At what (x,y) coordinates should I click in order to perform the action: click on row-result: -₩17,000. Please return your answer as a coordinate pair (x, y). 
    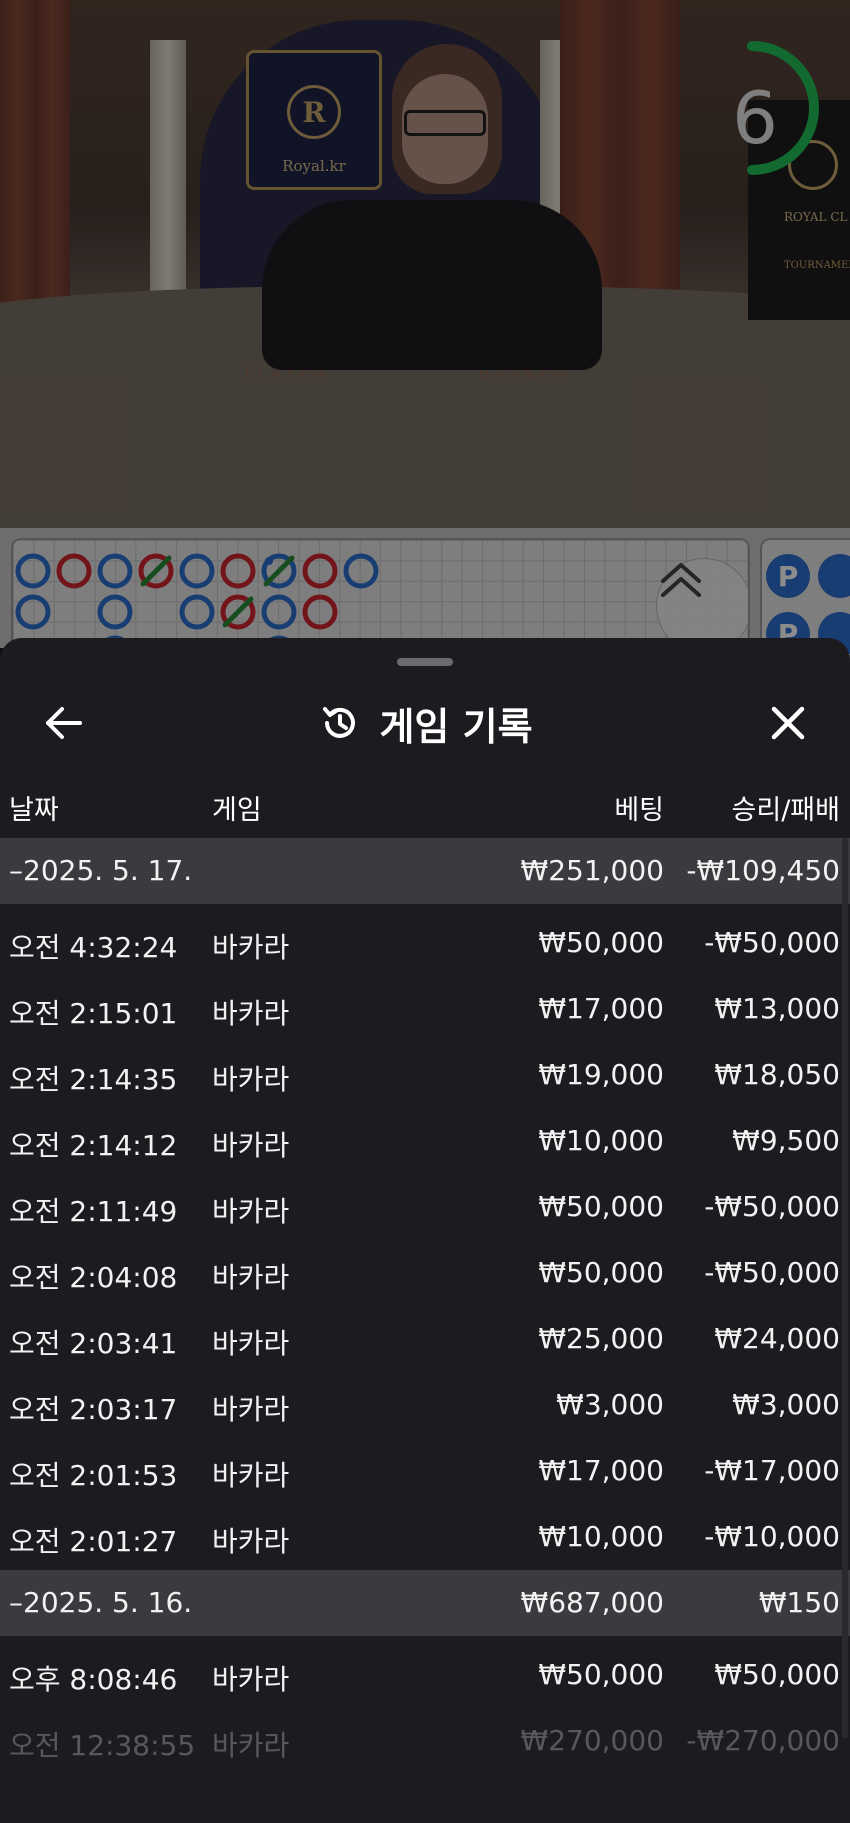
    Looking at the image, I should click on (772, 1470).